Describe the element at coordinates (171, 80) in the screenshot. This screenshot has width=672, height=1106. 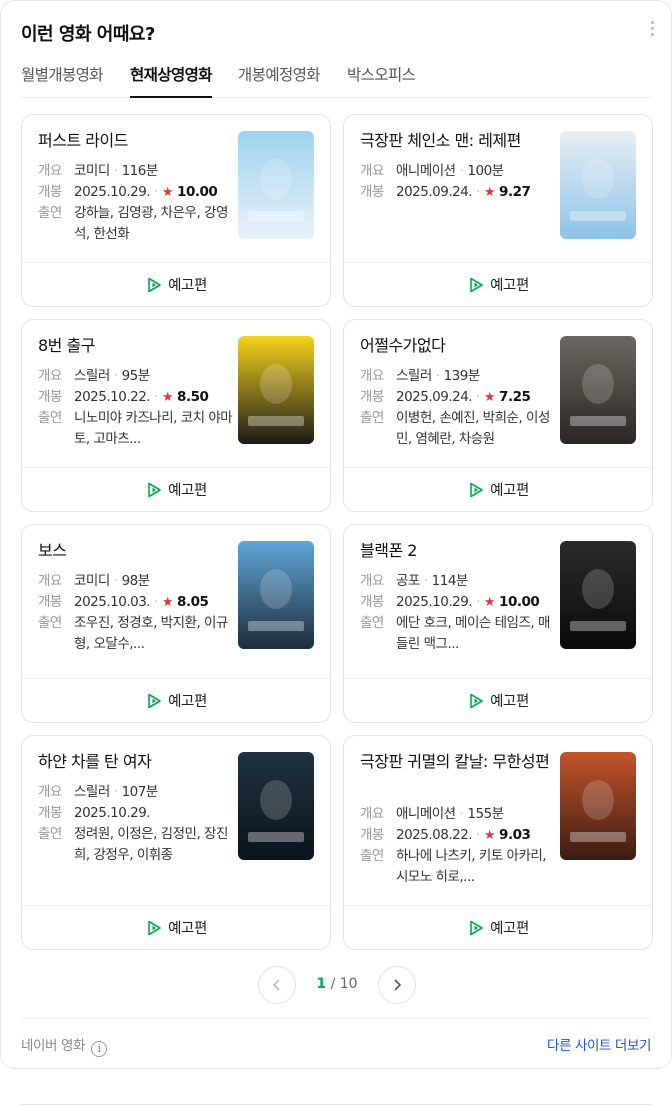
I see `tab-now-showing: 현재상영영화` at that location.